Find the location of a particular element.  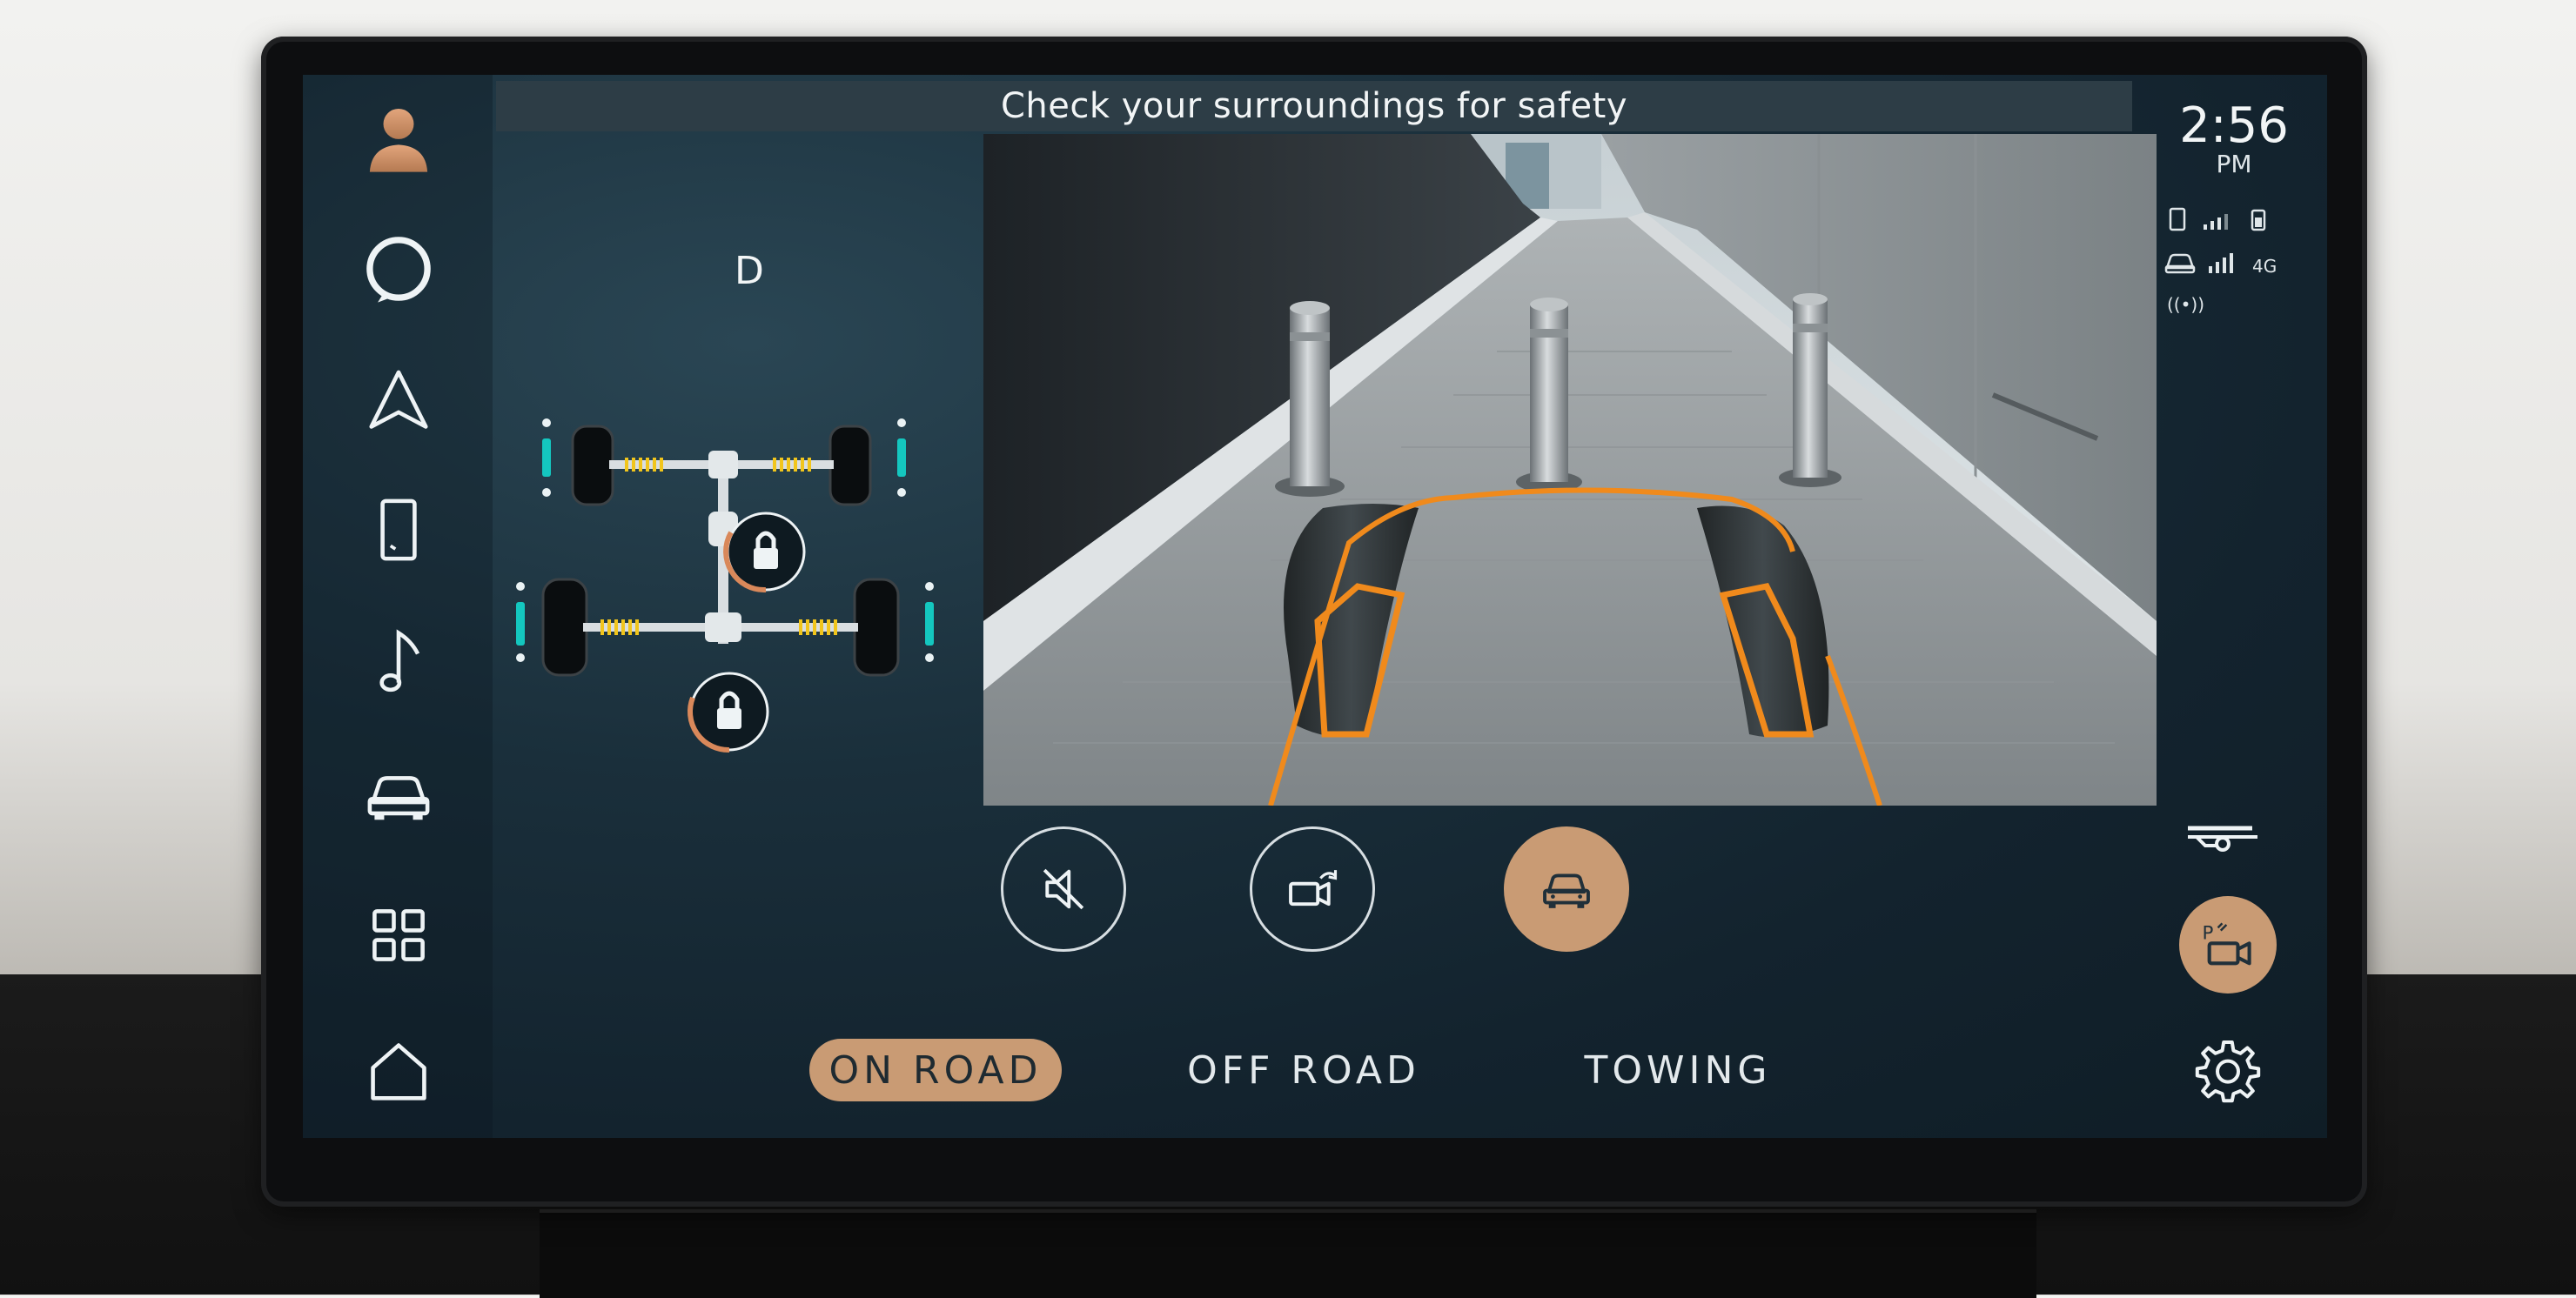

phone-button is located at coordinates (398, 530).